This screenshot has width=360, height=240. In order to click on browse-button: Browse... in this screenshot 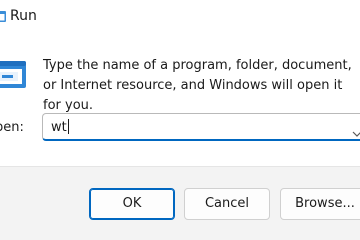, I will do `click(320, 204)`.